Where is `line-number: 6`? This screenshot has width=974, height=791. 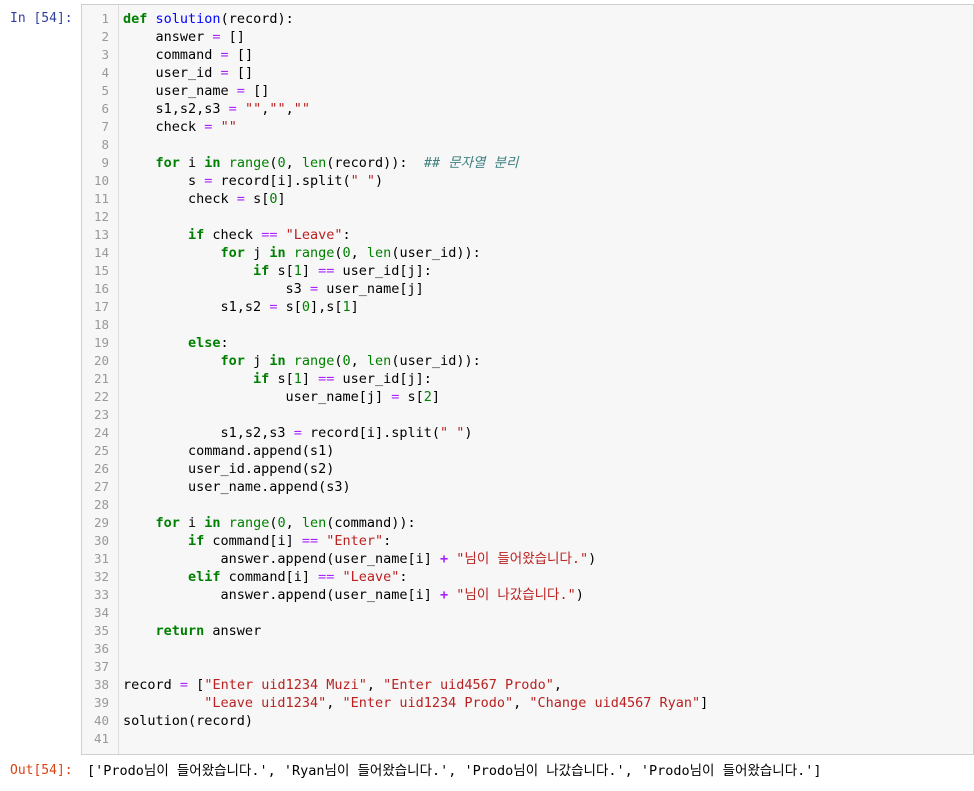 line-number: 6 is located at coordinates (105, 108).